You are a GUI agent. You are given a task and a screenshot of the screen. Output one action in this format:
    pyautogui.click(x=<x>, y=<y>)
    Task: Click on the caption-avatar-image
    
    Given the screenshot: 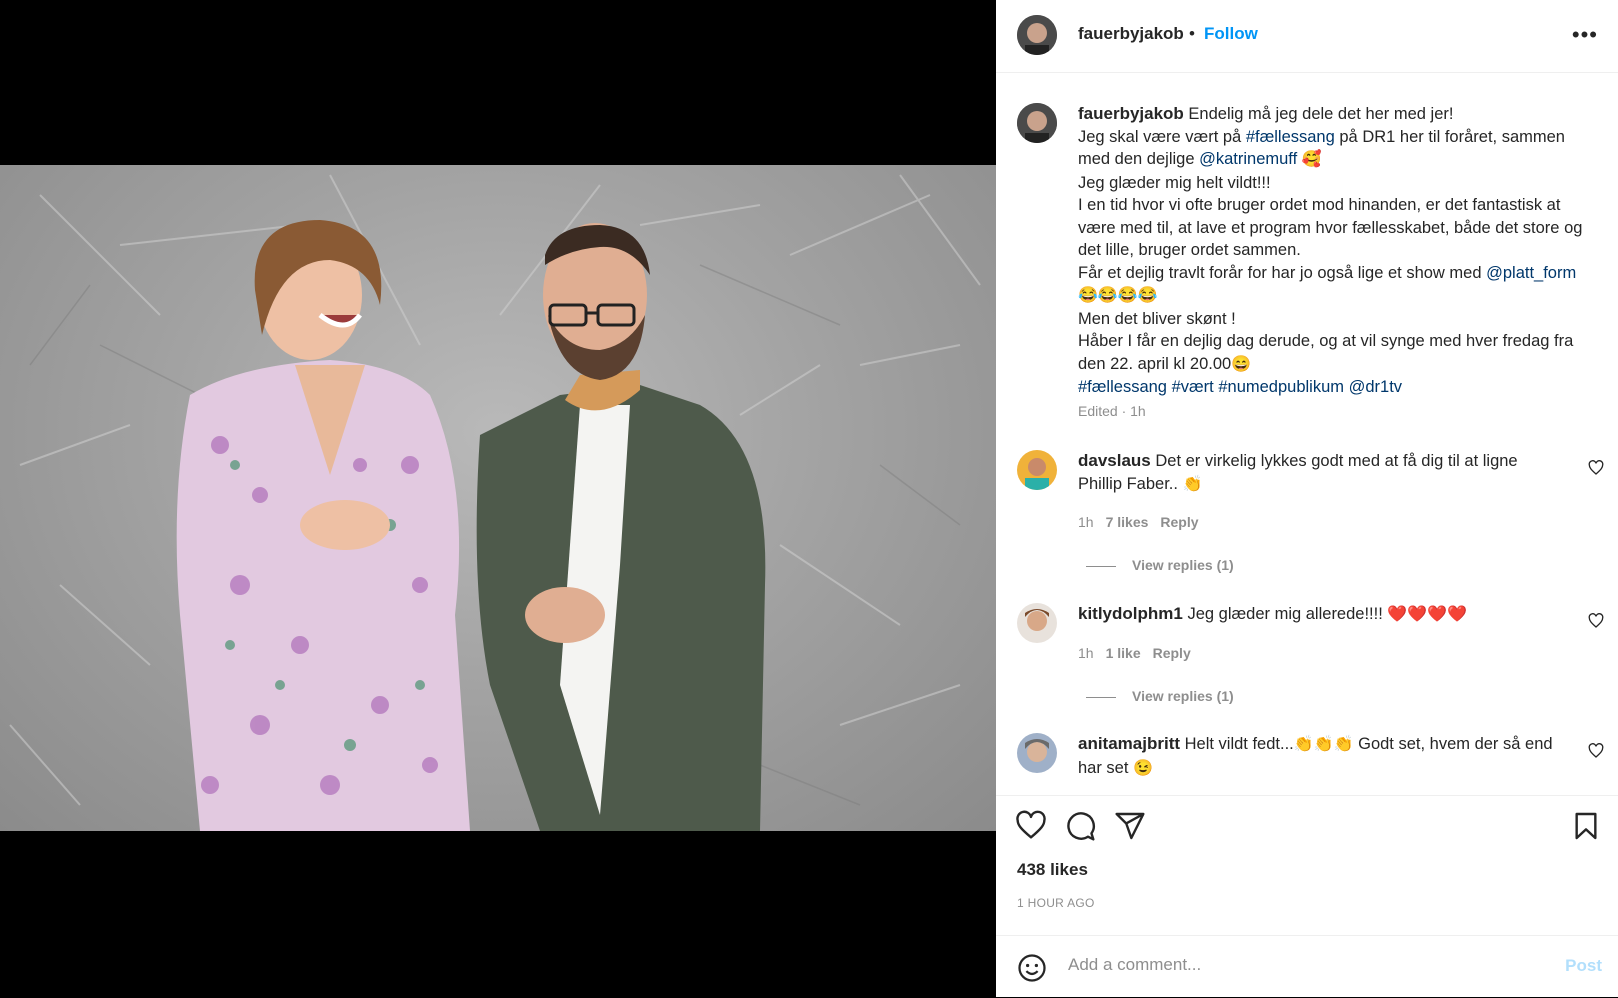 What is the action you would take?
    pyautogui.click(x=1037, y=123)
    